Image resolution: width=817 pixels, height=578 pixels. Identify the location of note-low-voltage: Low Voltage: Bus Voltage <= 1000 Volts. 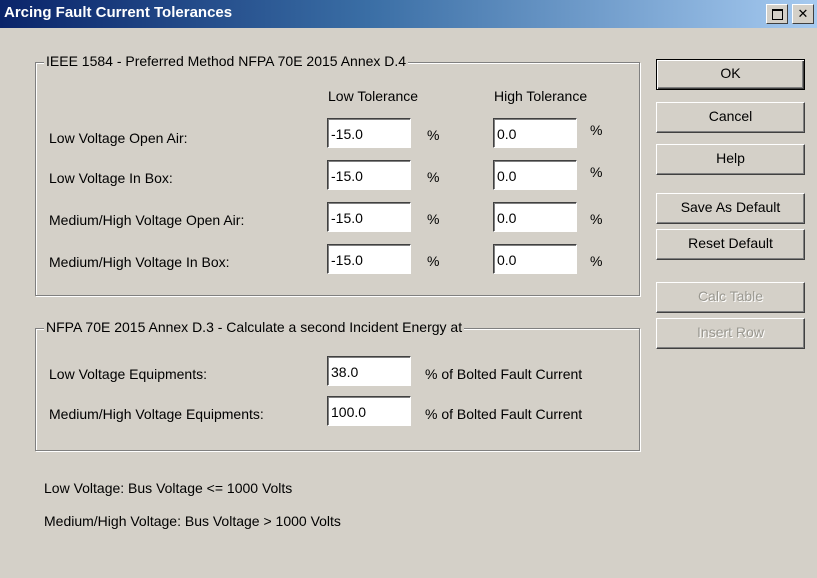
(168, 488).